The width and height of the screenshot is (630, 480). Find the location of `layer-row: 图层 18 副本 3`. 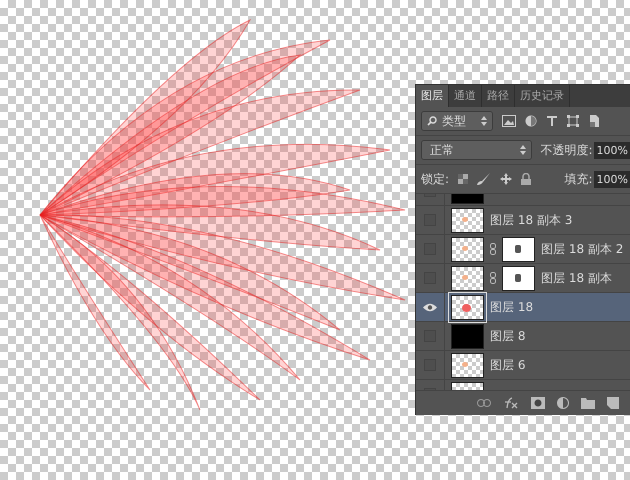

layer-row: 图层 18 副本 3 is located at coordinates (523, 220).